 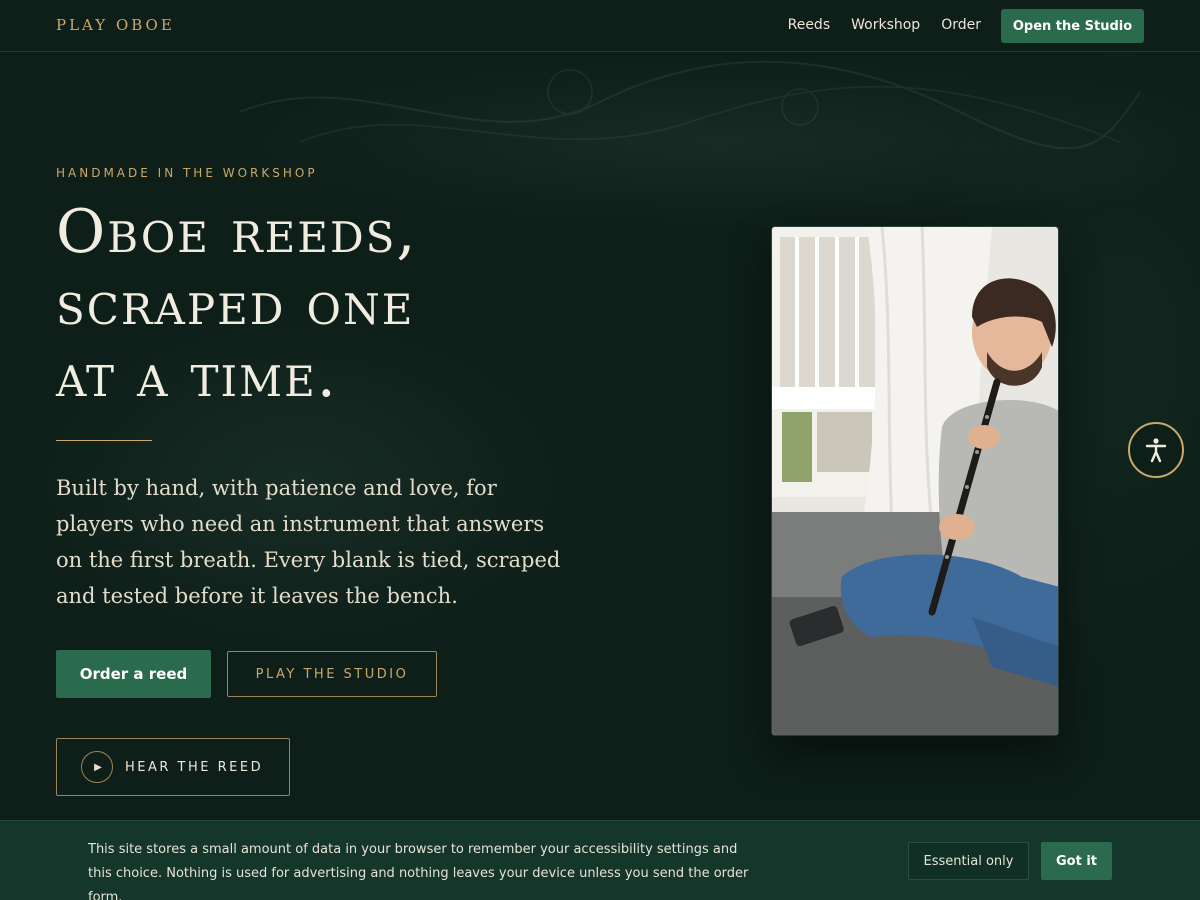 What do you see at coordinates (809, 25) in the screenshot?
I see `nav-link-reeds: Reeds` at bounding box center [809, 25].